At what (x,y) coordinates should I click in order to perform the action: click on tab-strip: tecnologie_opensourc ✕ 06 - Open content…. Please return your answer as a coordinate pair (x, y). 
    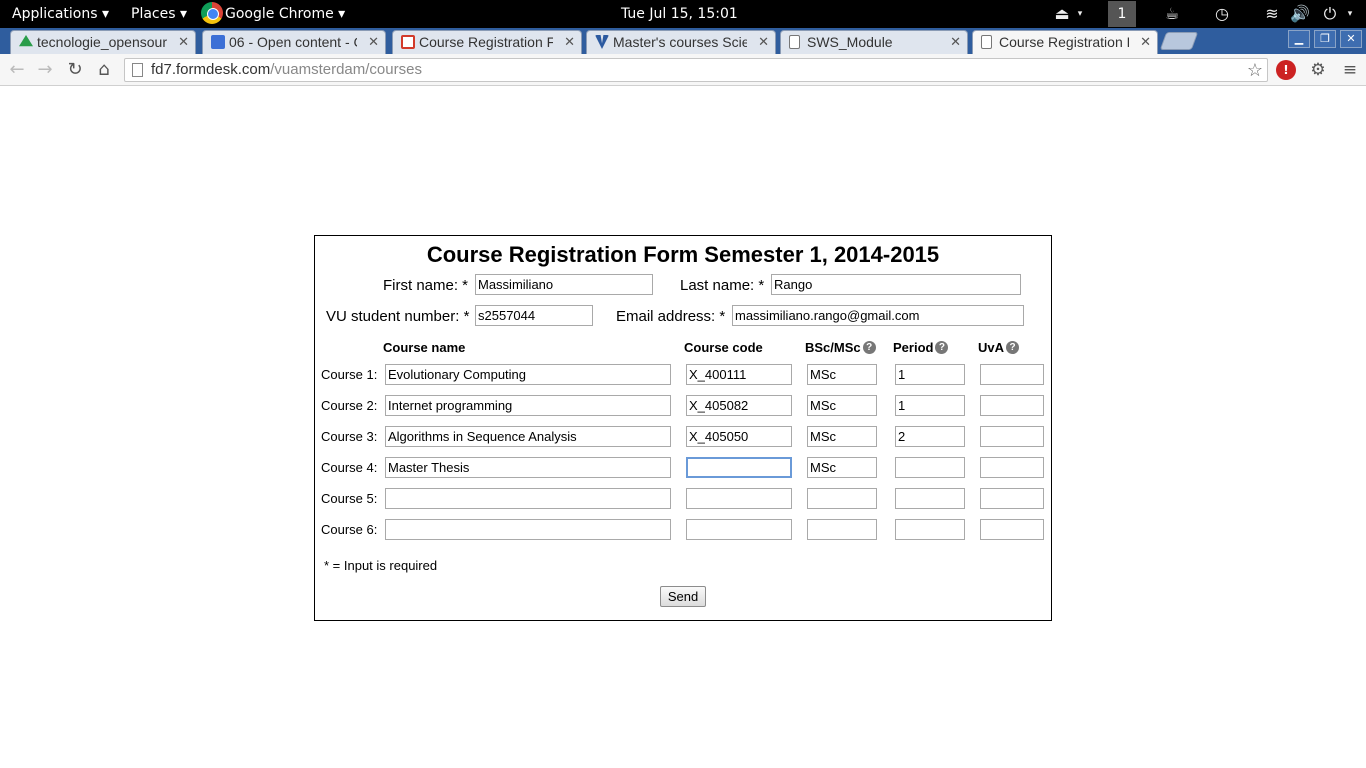
    Looking at the image, I should click on (683, 41).